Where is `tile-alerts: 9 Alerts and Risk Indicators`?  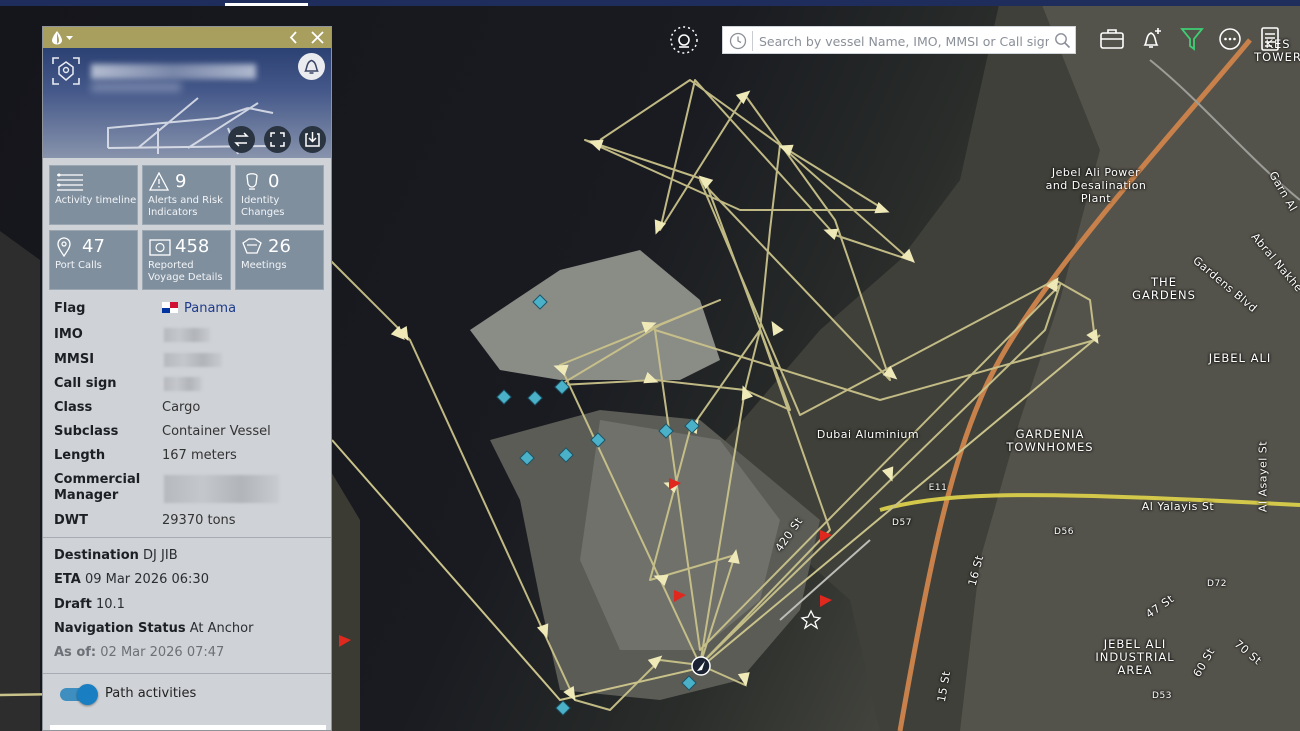 tile-alerts: 9 Alerts and Risk Indicators is located at coordinates (186, 195).